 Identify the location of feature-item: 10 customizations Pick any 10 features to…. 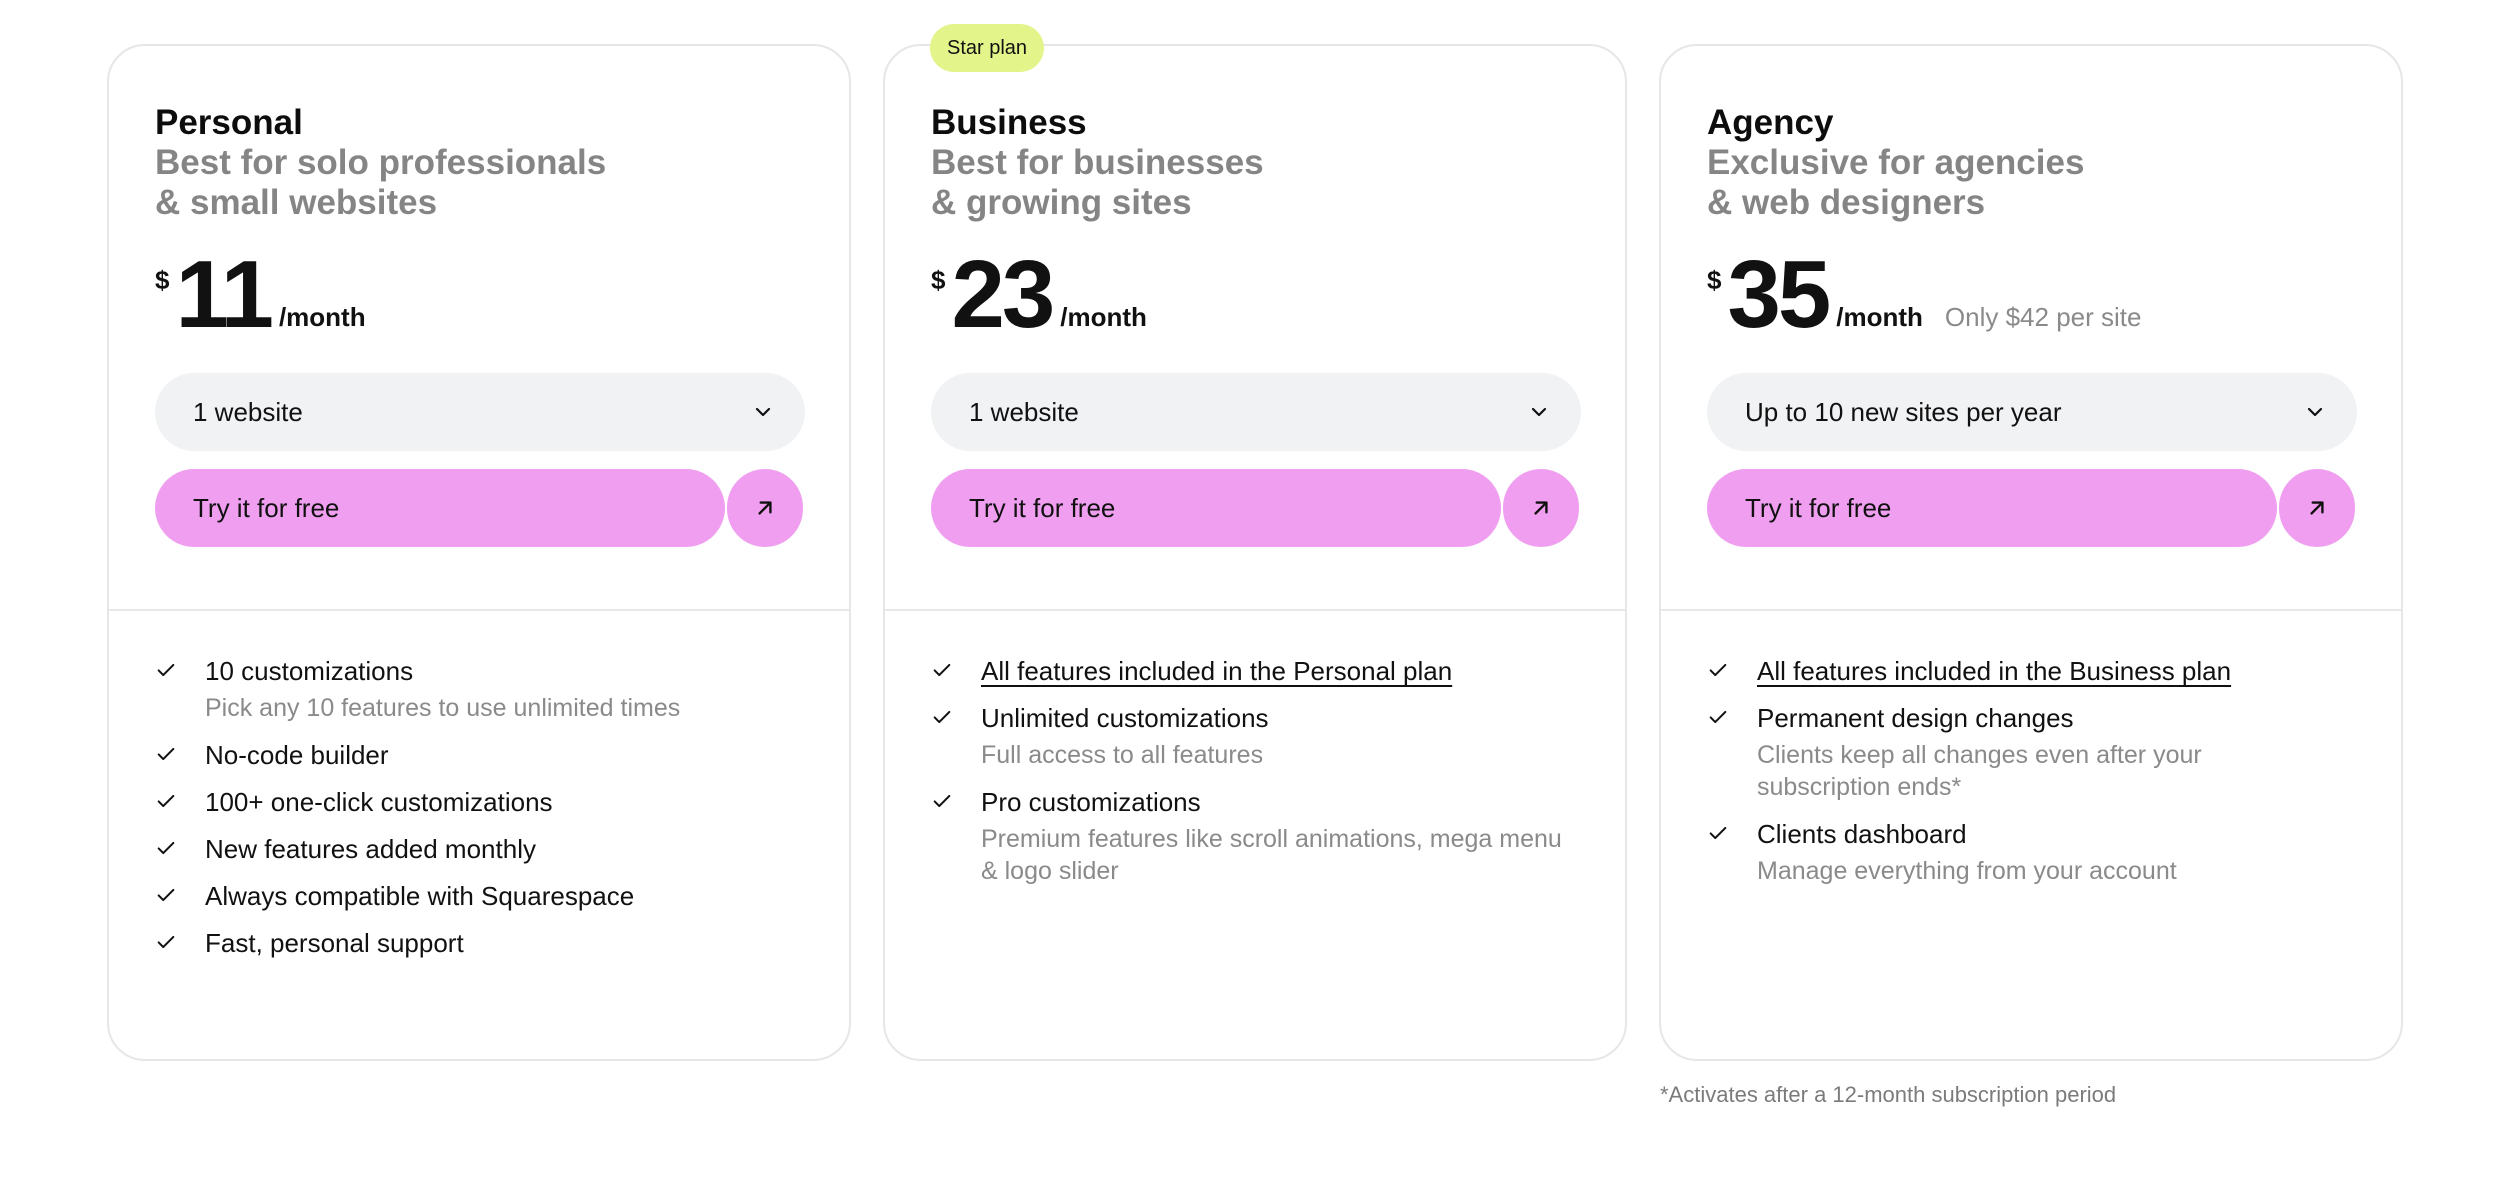
(479, 689).